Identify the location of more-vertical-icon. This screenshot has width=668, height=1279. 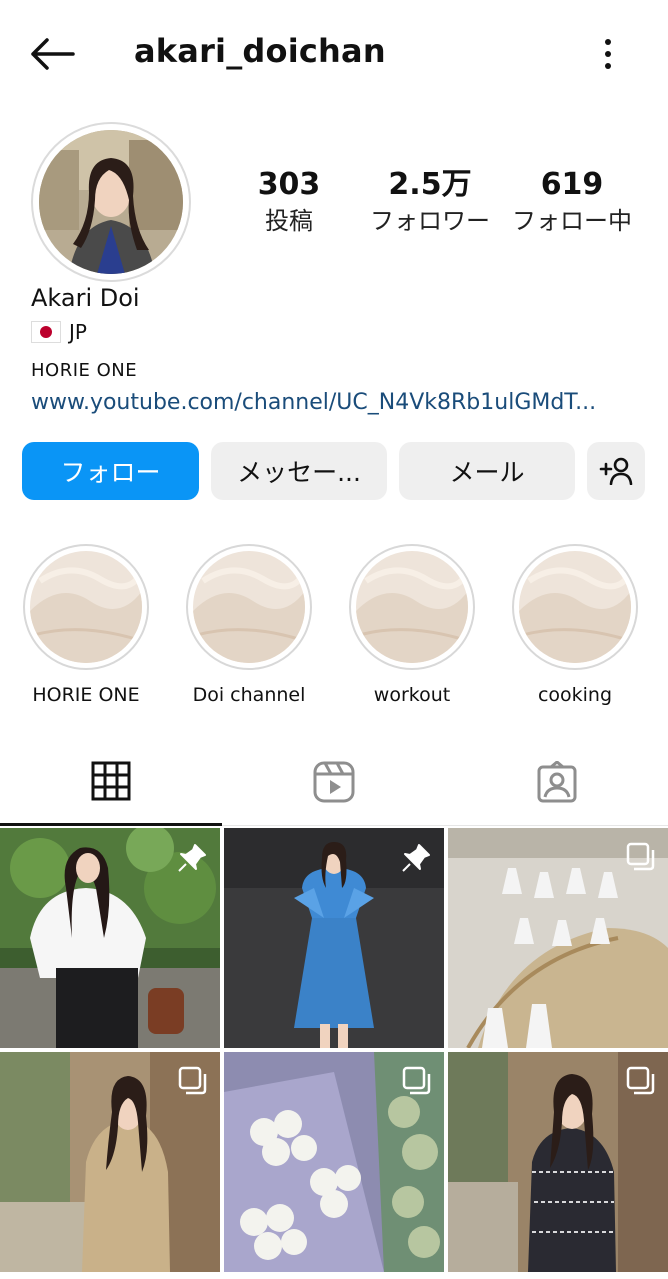
(608, 54).